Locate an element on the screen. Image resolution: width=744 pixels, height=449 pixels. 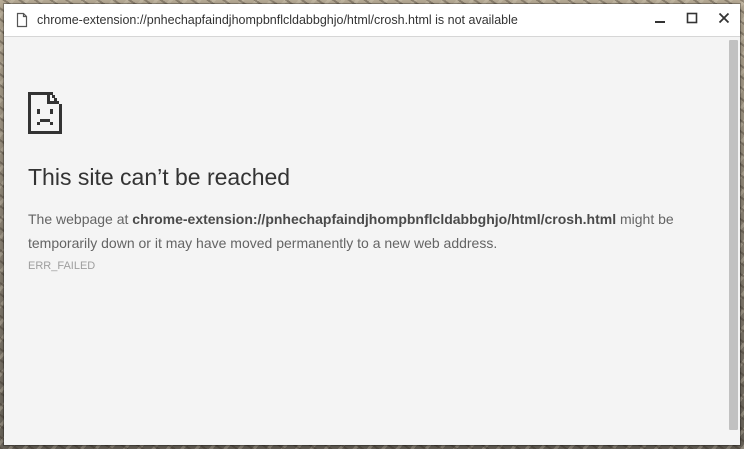
vertical-scrollbar is located at coordinates (733, 241).